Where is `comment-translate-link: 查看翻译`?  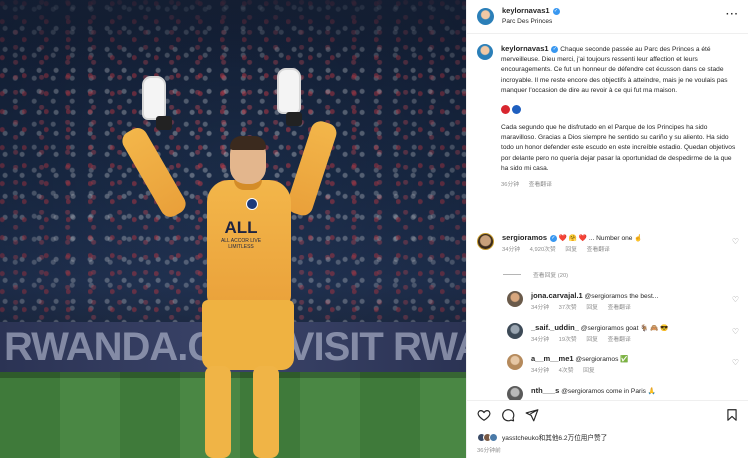
comment-translate-link: 查看翻译 is located at coordinates (598, 250).